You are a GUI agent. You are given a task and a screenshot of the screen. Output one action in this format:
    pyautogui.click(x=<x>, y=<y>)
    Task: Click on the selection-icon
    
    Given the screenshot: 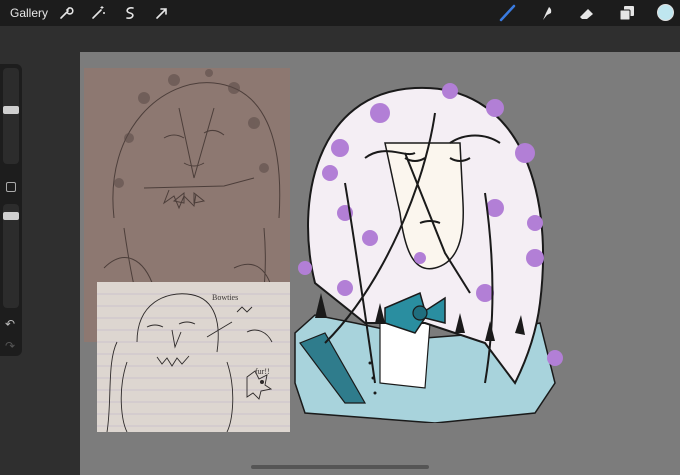 What is the action you would take?
    pyautogui.click(x=130, y=13)
    